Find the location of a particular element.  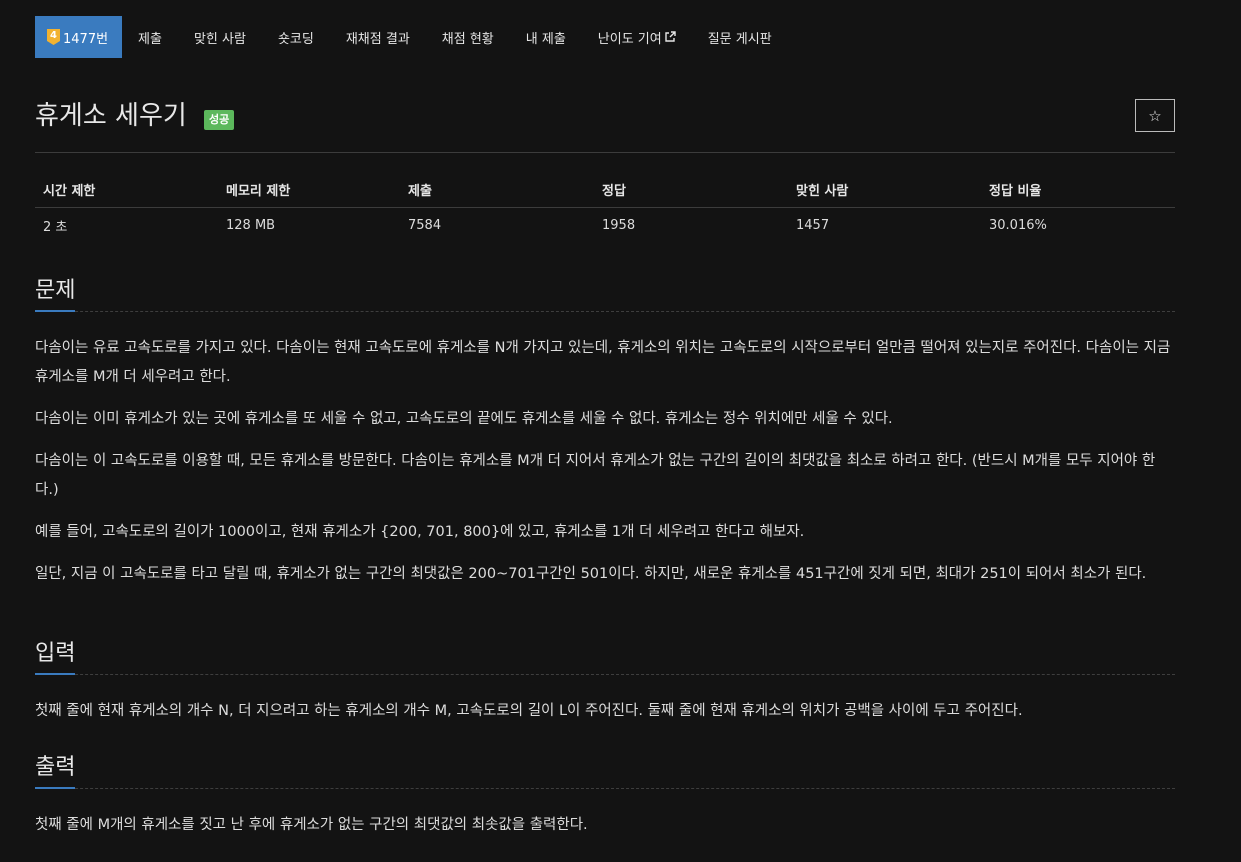

value-accept-ratio: 30.016% is located at coordinates (1018, 225).